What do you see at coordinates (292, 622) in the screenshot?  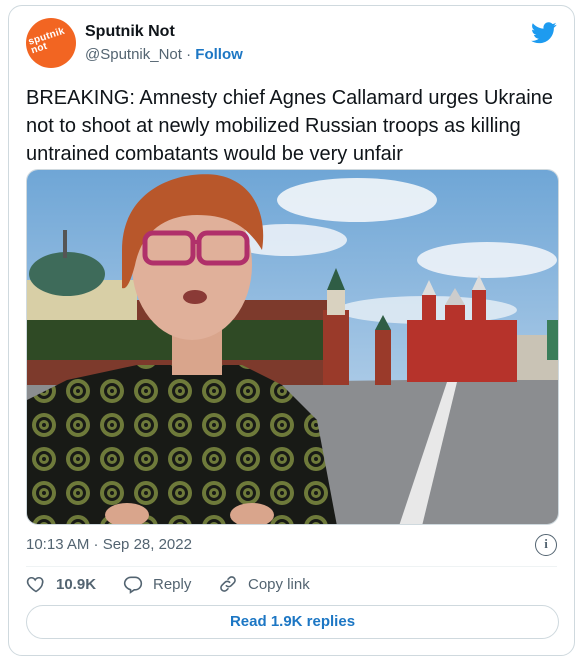 I see `read-replies-button: Read 1.9K replies` at bounding box center [292, 622].